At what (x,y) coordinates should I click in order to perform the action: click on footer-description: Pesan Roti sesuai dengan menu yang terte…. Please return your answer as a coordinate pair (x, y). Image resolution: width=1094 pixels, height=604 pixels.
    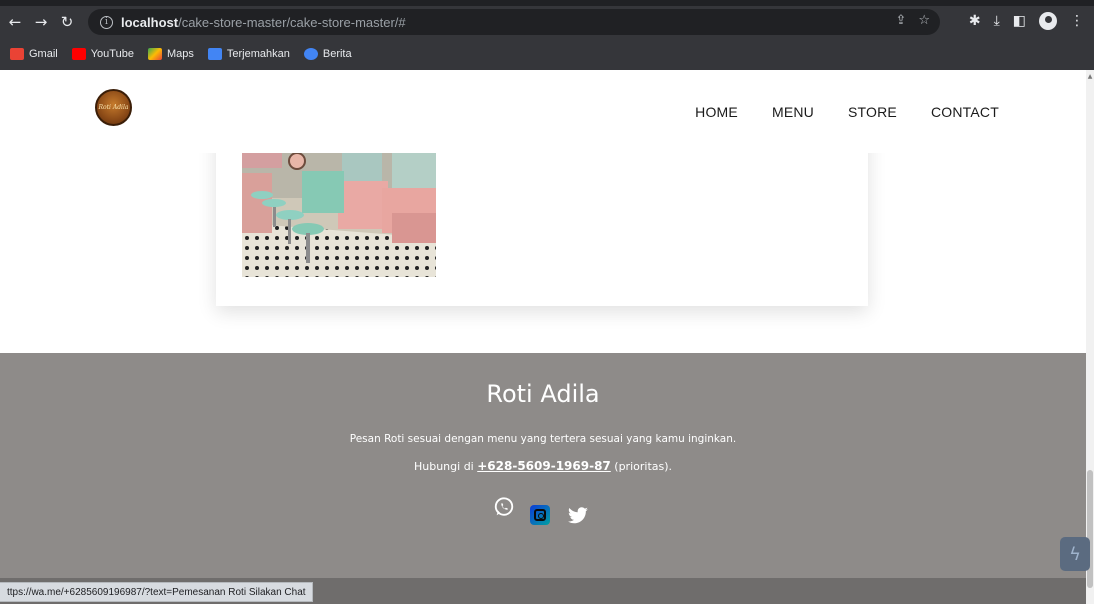
    Looking at the image, I should click on (543, 439).